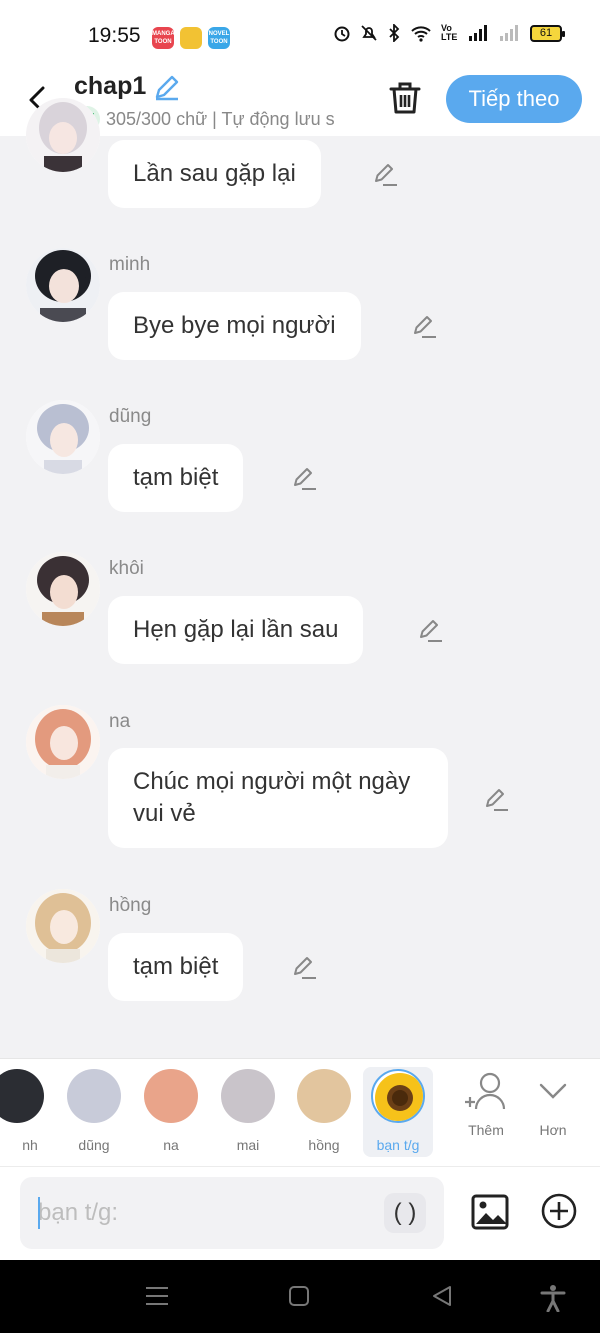 The height and width of the screenshot is (1333, 600). I want to click on alarm-icon, so click(342, 34).